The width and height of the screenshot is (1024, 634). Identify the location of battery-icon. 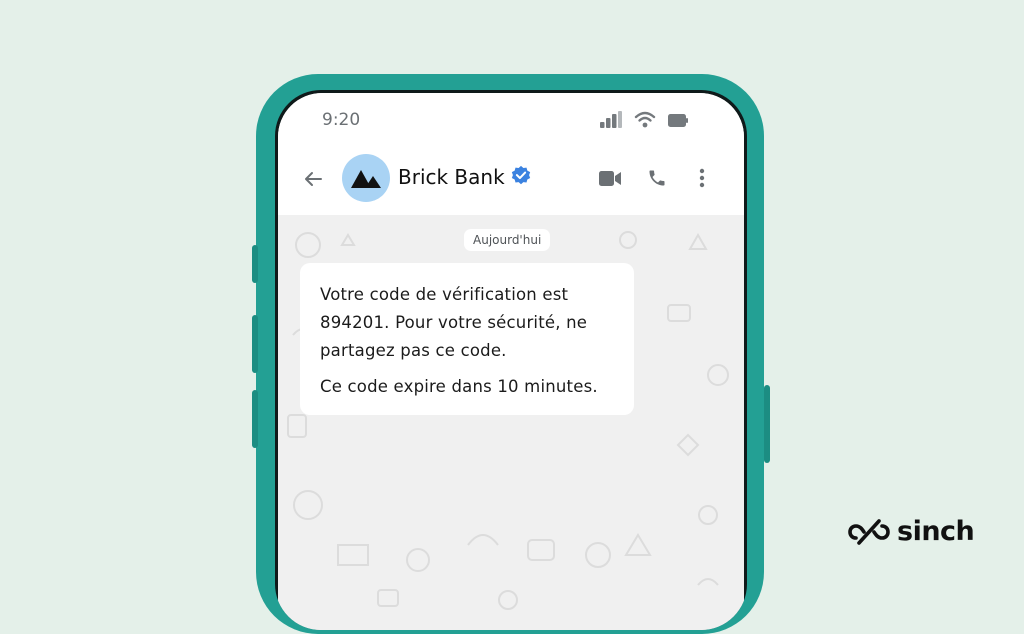
(678, 120).